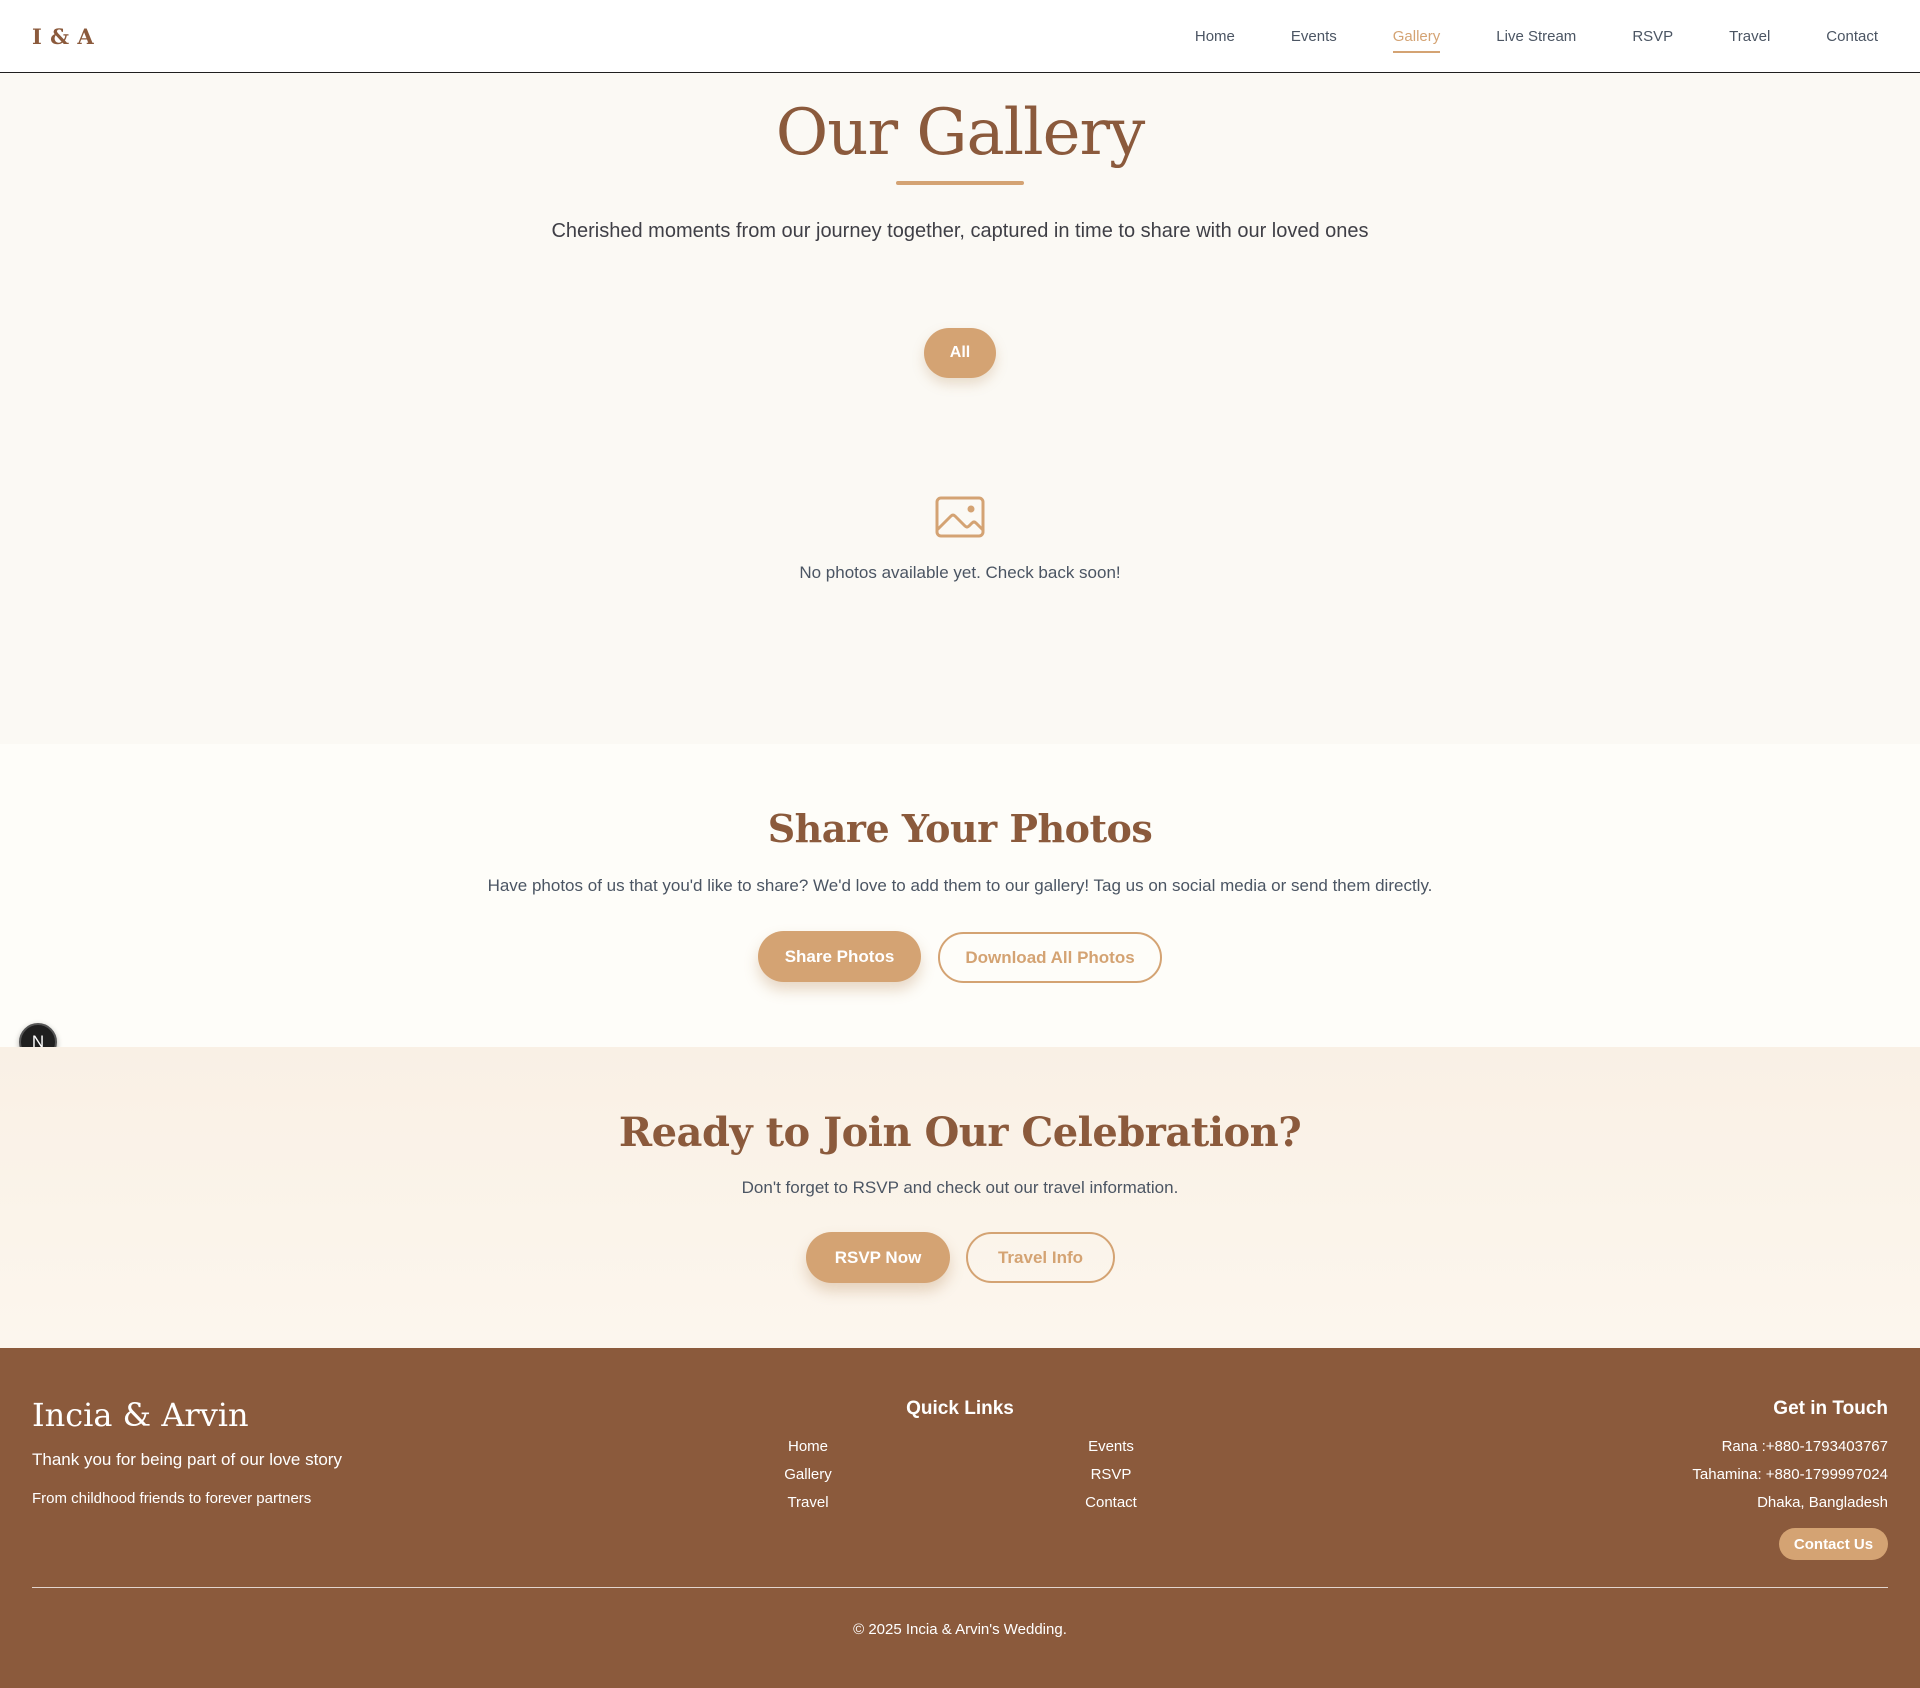 The width and height of the screenshot is (1920, 1688). What do you see at coordinates (1416, 37) in the screenshot?
I see `nav-link-gallery: Gallery` at bounding box center [1416, 37].